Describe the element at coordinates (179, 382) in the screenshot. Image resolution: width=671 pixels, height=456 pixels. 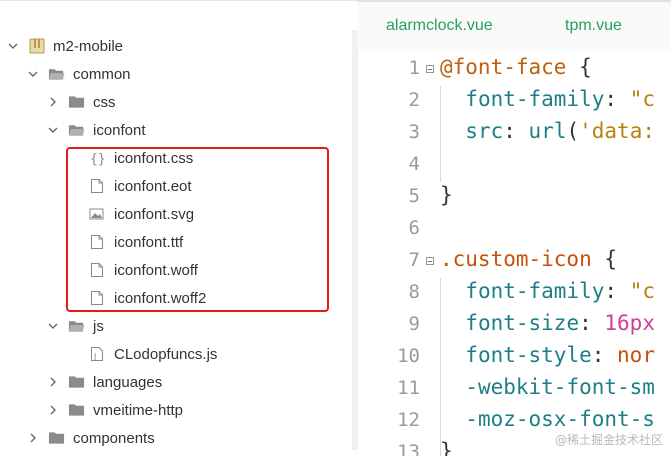
I see `tree-item-languages: languages` at that location.